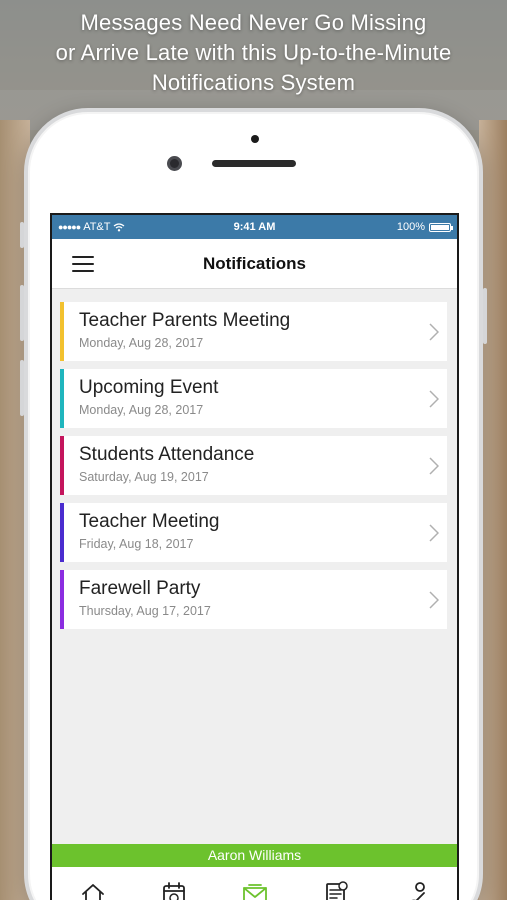 The width and height of the screenshot is (507, 900). Describe the element at coordinates (253, 398) in the screenshot. I see `notification-item: Upcoming Event Monday, Aug 28, 2017` at that location.